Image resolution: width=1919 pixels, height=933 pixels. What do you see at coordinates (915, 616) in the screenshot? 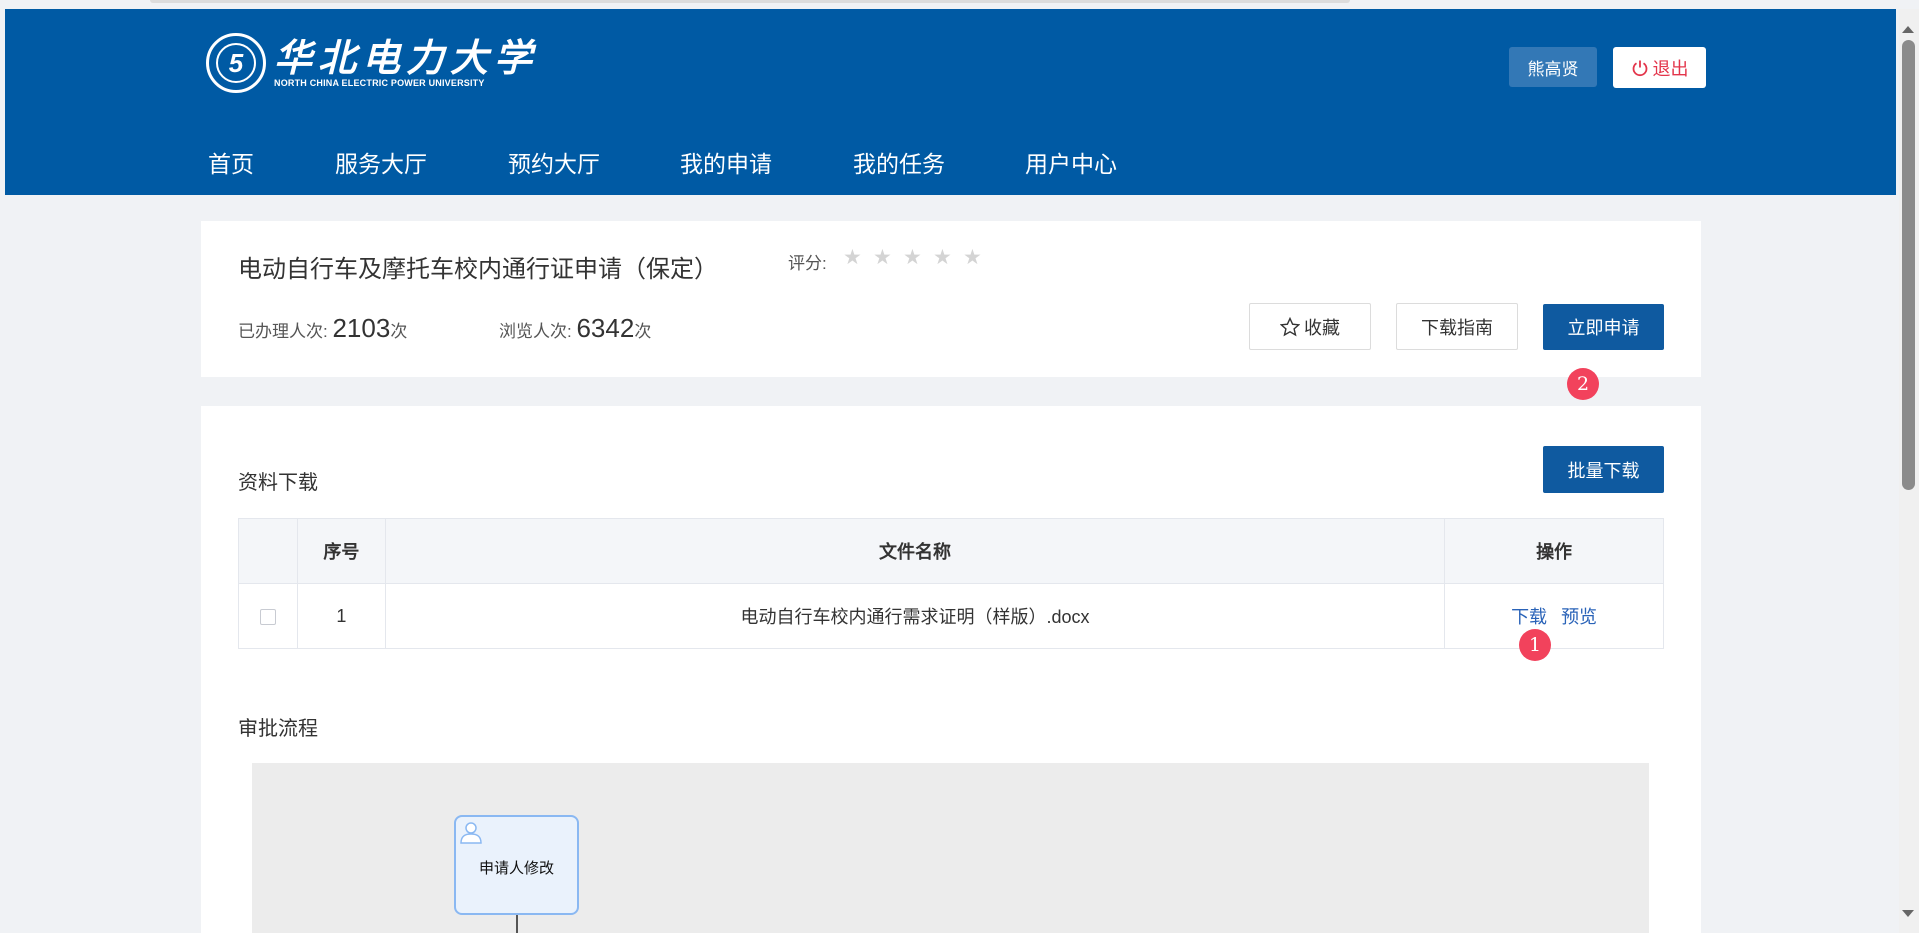
I see `row-filename: 电动自行车校内通行需求证明（样版）.docx` at bounding box center [915, 616].